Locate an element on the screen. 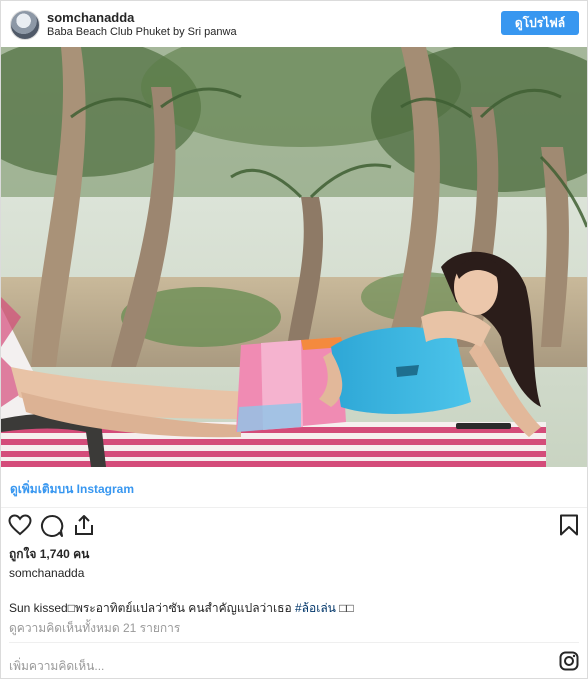  divider is located at coordinates (294, 642).